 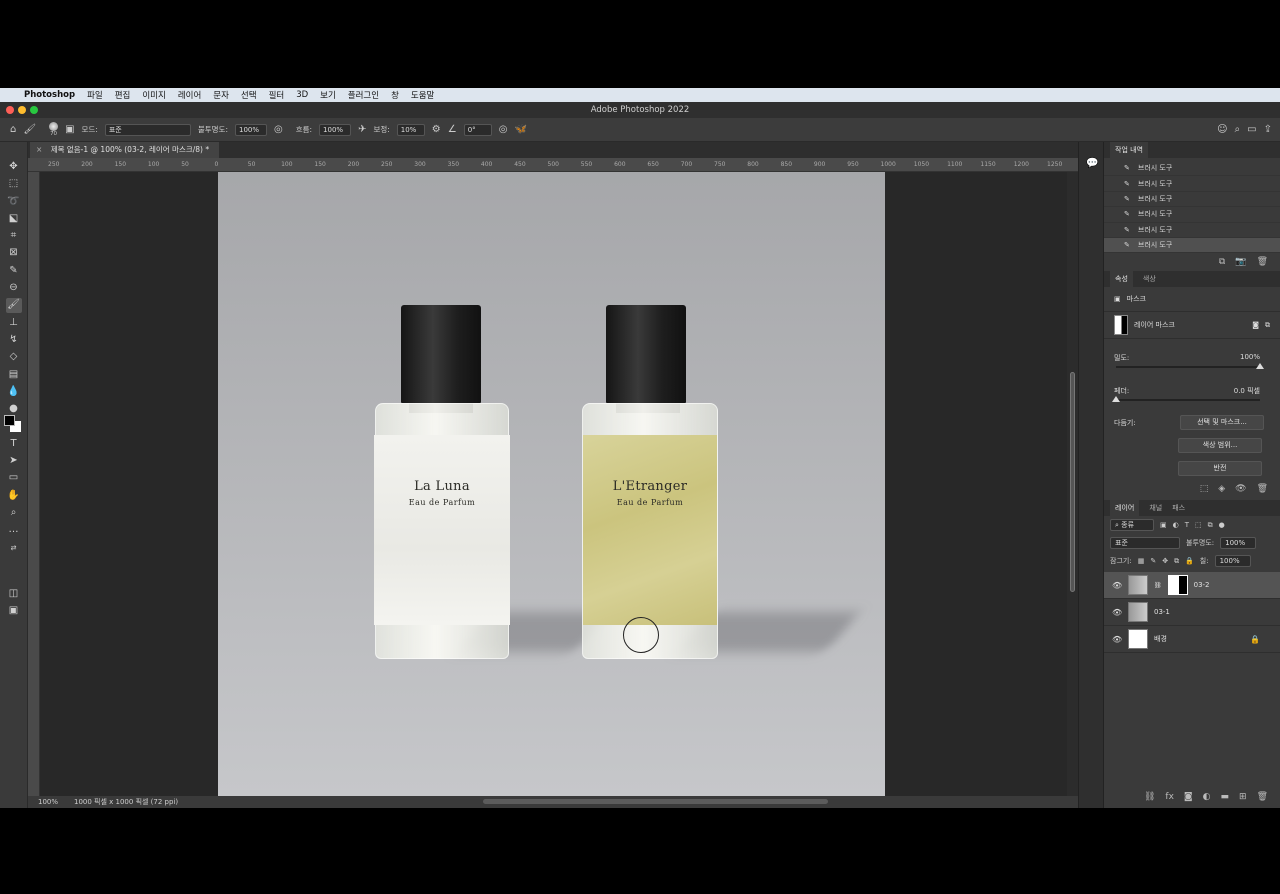 What do you see at coordinates (278, 129) in the screenshot?
I see `pressure-opacity-icon: ◎` at bounding box center [278, 129].